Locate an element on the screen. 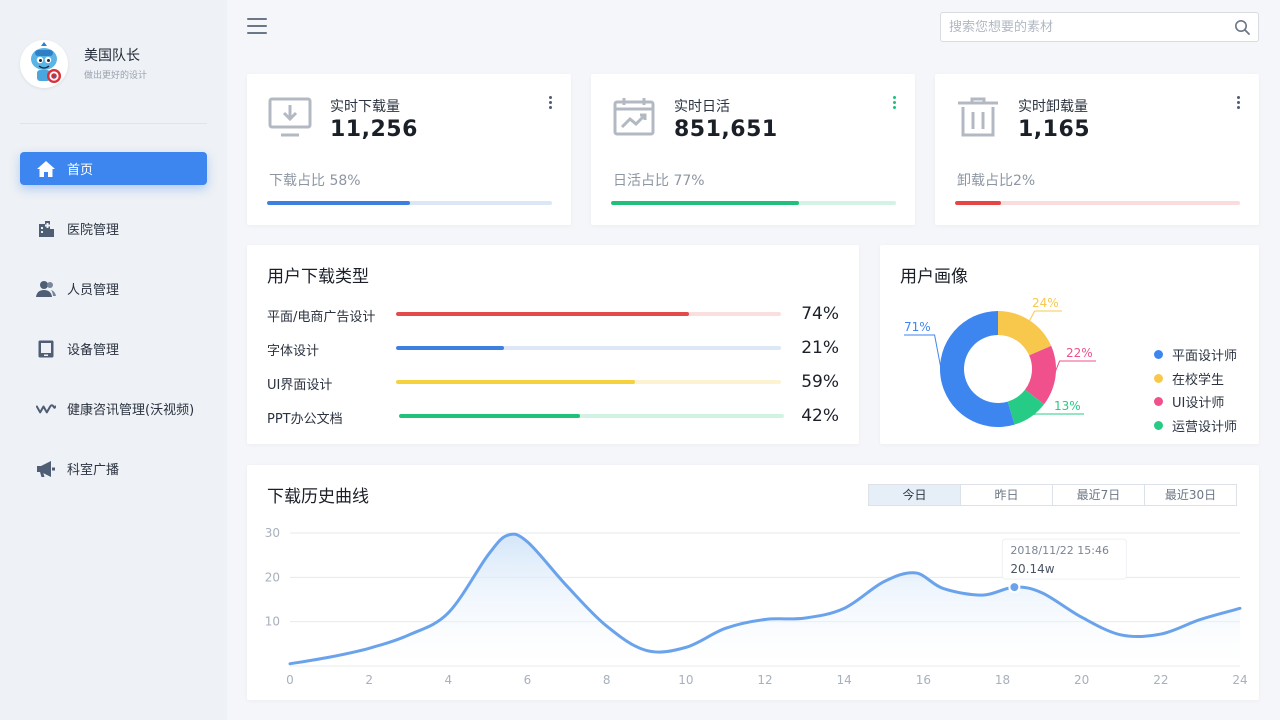 The height and width of the screenshot is (720, 1280). donut-slice is located at coordinates (1025, 333).